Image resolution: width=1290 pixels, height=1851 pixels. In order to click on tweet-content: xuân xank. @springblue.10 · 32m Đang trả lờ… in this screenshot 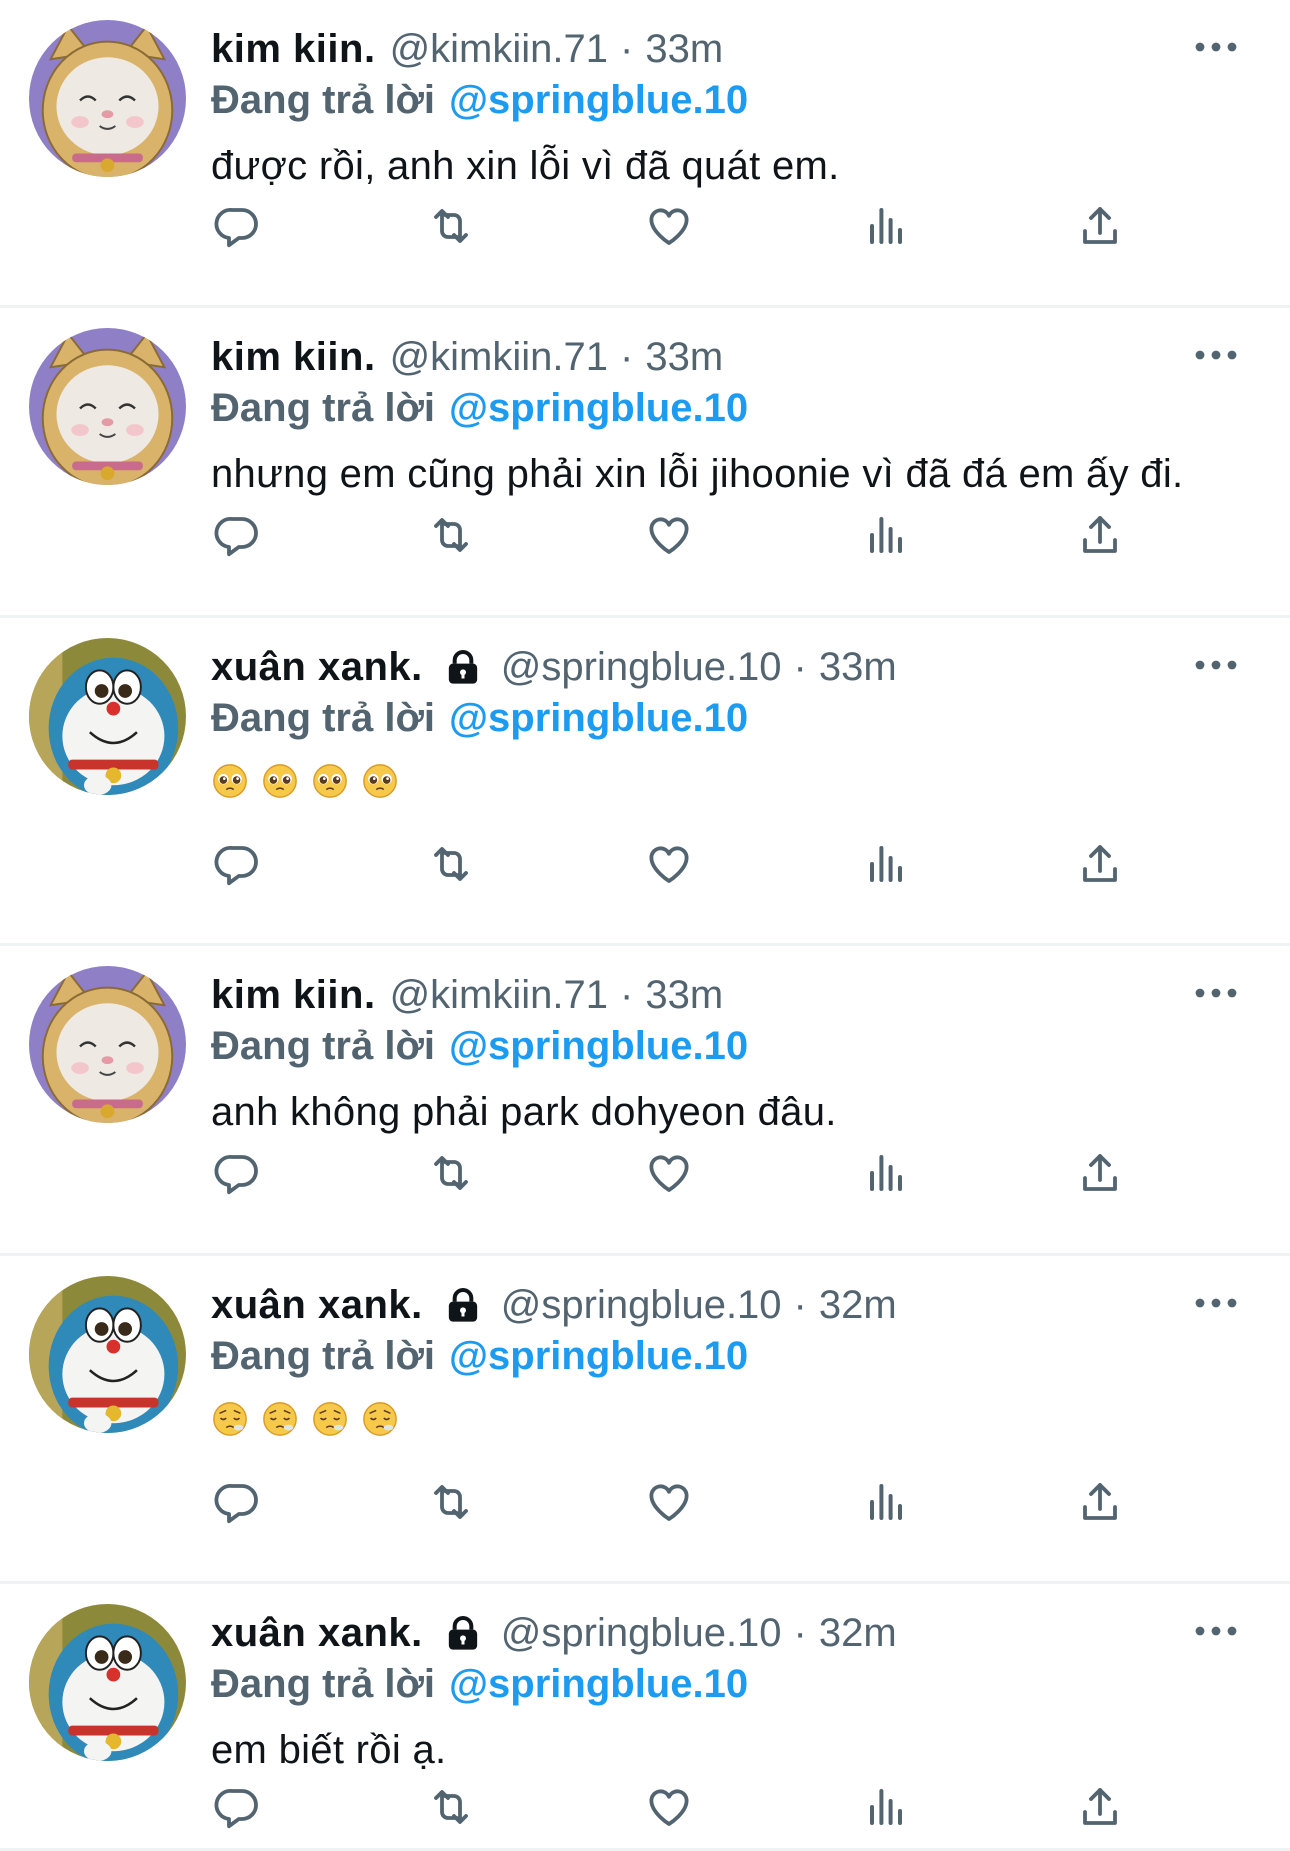, I will do `click(730, 1360)`.